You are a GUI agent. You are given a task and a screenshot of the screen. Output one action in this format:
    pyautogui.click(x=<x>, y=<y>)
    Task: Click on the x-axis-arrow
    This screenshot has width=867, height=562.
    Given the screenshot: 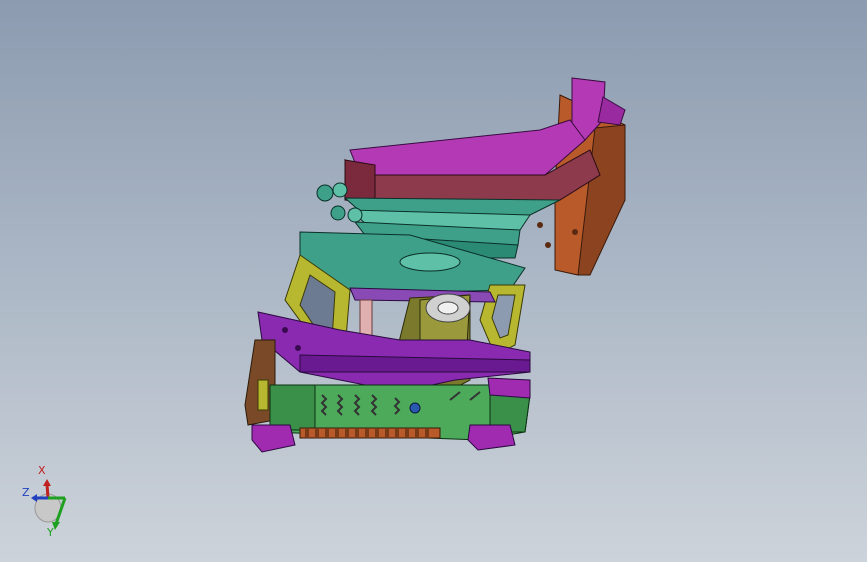 What is the action you would take?
    pyautogui.click(x=47, y=491)
    